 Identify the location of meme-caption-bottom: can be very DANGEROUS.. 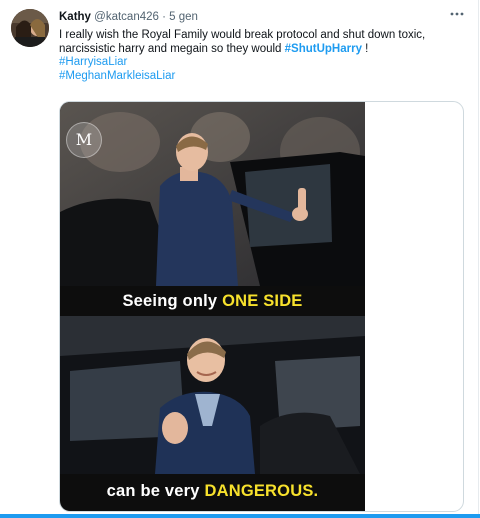
(212, 491).